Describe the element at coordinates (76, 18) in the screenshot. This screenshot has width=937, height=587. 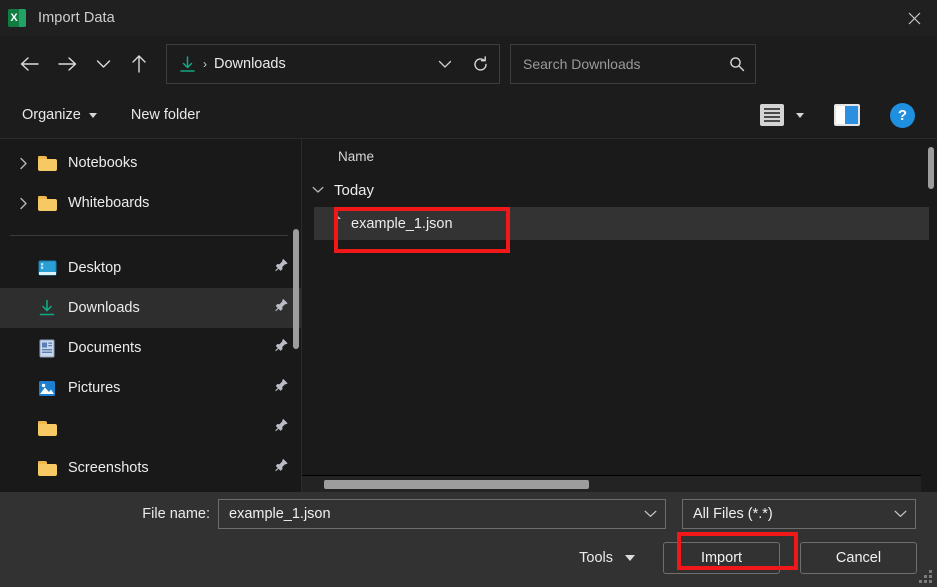
I see `window-title: Import Data` at that location.